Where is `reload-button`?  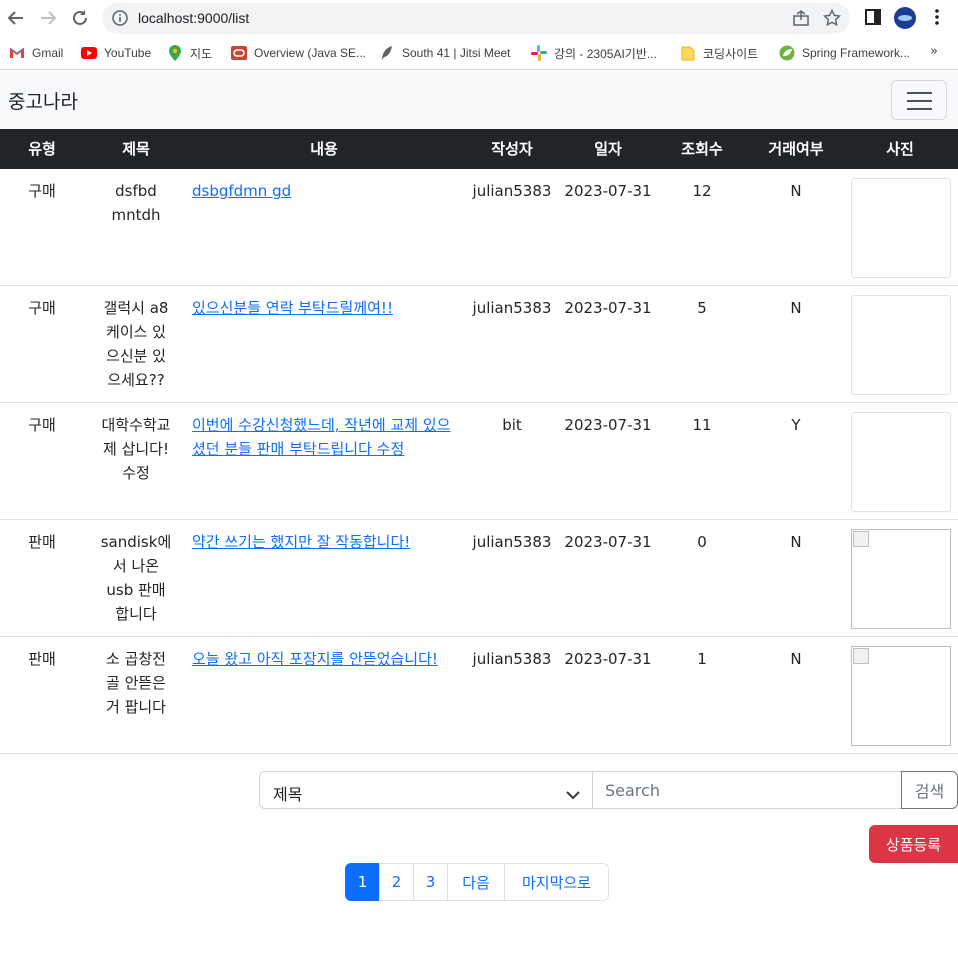 reload-button is located at coordinates (80, 18).